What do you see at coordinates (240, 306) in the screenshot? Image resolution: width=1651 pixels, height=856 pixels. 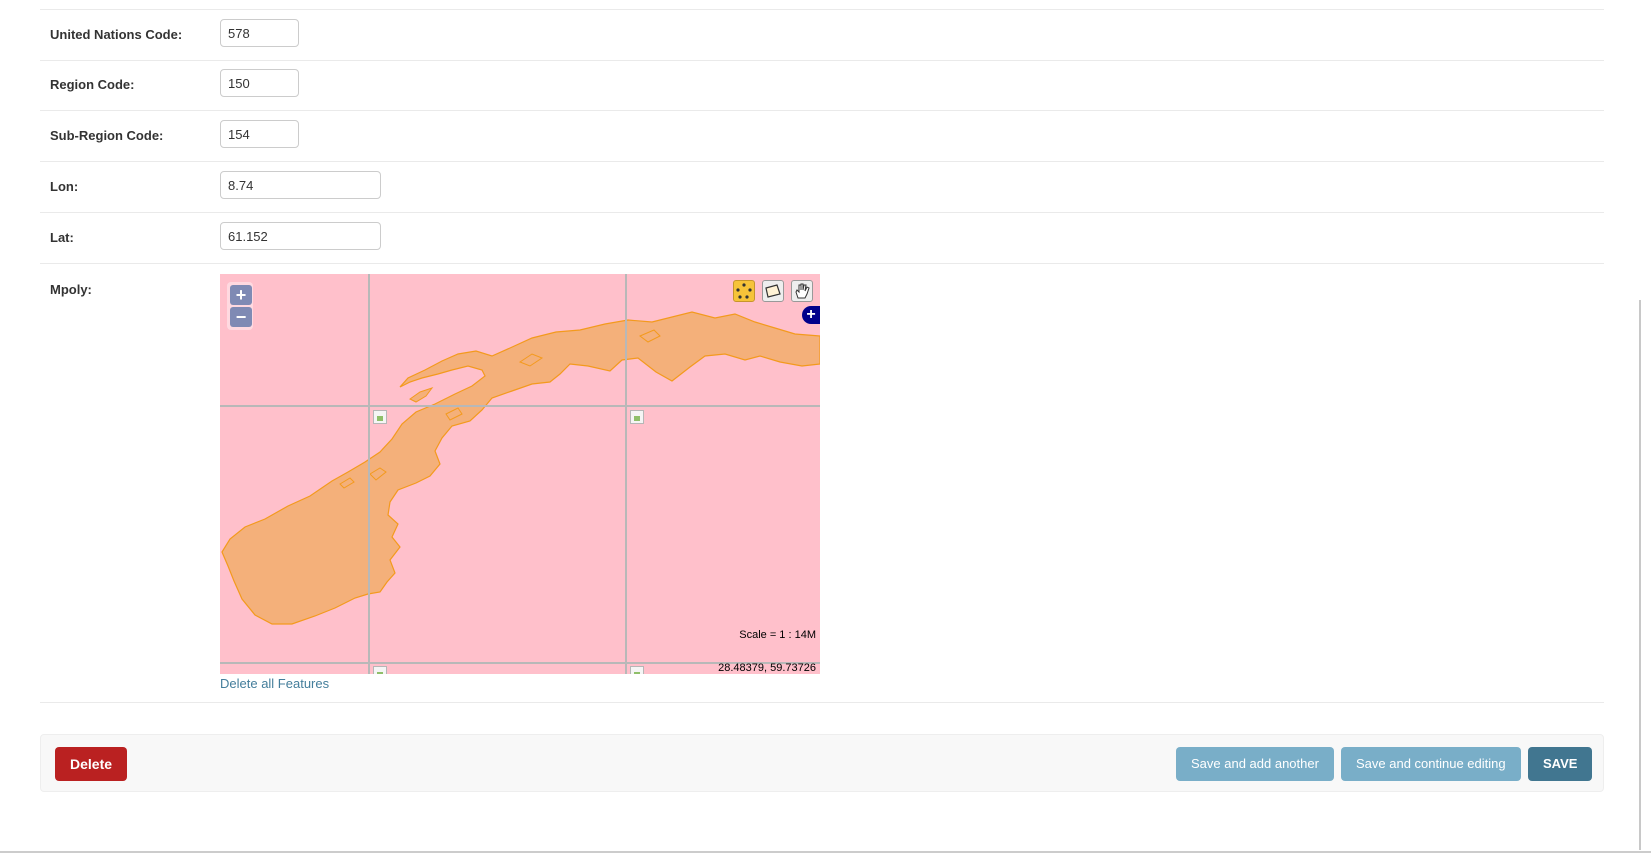 I see `zoom-control: + −` at bounding box center [240, 306].